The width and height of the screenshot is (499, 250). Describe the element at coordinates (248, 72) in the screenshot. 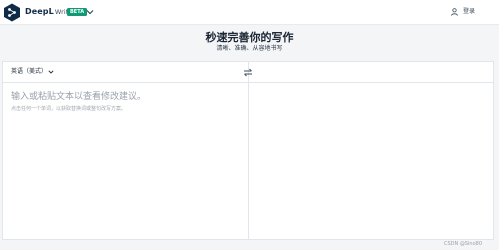

I see `swap-arrows-icon` at that location.